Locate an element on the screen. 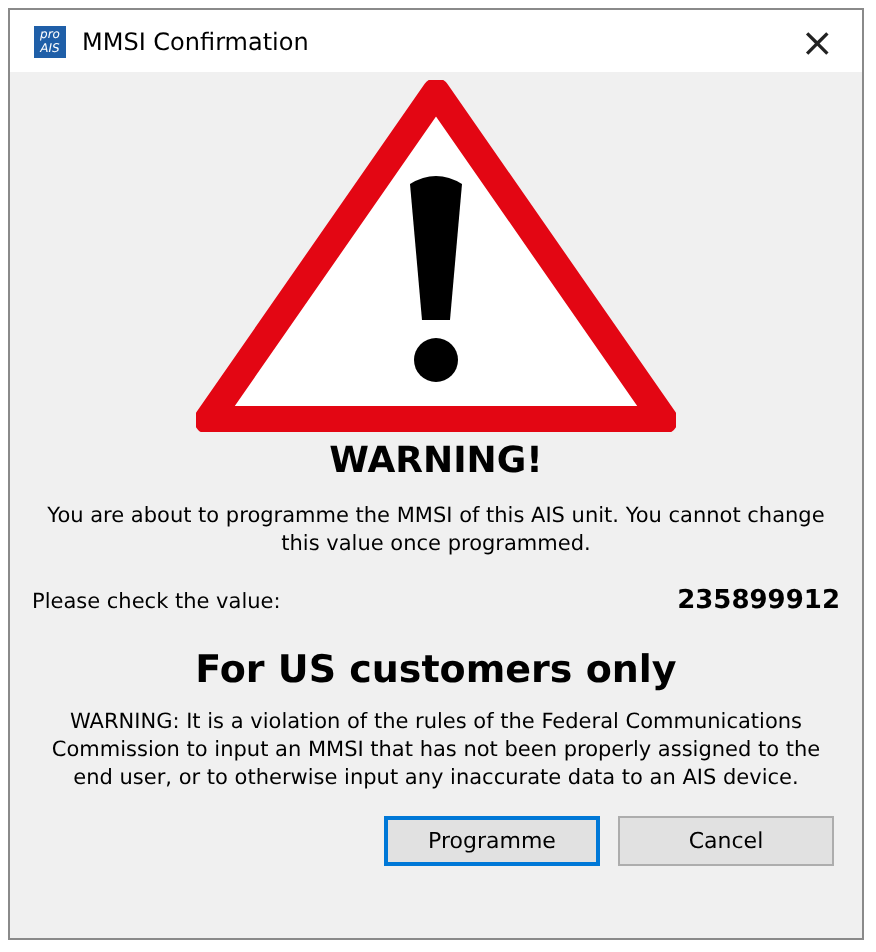 This screenshot has height=952, width=876. cancel-button: Cancel is located at coordinates (726, 841).